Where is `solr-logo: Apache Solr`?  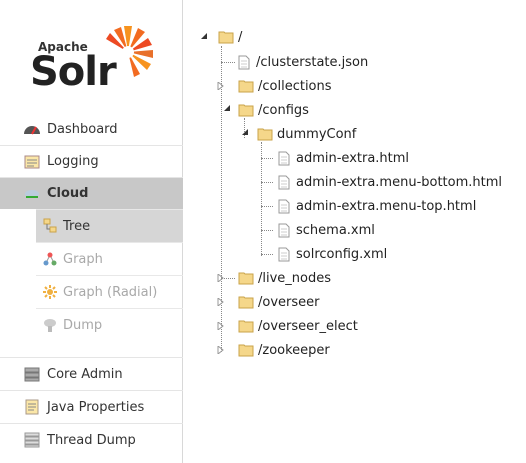
solr-logo: Apache Solr is located at coordinates (95, 59).